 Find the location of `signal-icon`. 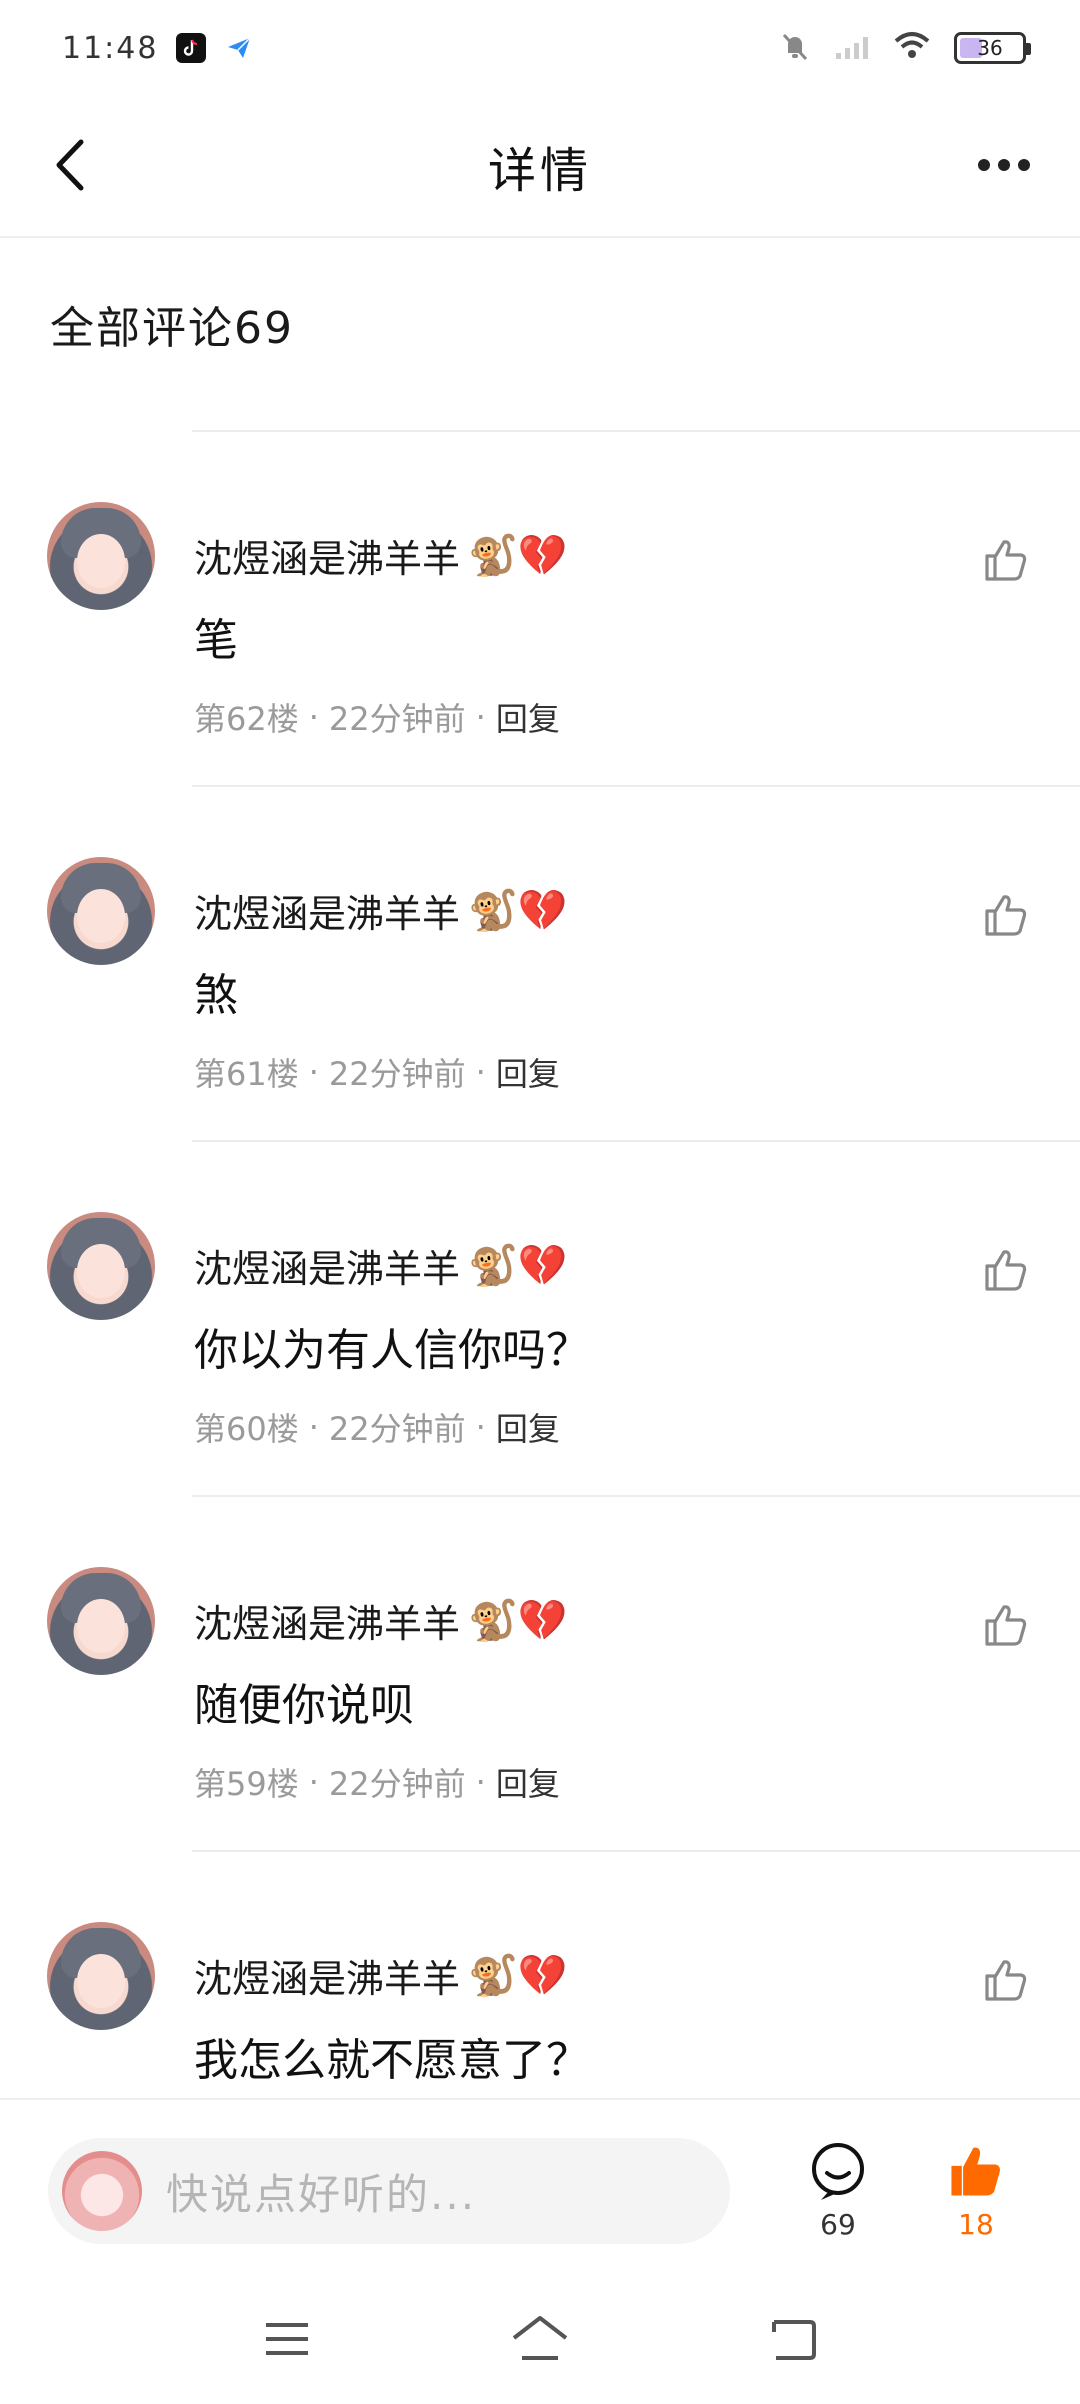

signal-icon is located at coordinates (852, 48).